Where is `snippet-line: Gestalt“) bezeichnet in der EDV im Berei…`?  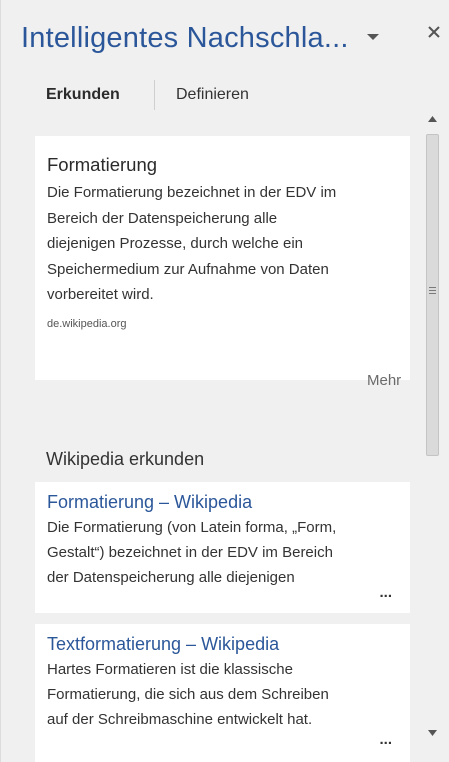 snippet-line: Gestalt“) bezeichnet in der EDV im Berei… is located at coordinates (190, 552).